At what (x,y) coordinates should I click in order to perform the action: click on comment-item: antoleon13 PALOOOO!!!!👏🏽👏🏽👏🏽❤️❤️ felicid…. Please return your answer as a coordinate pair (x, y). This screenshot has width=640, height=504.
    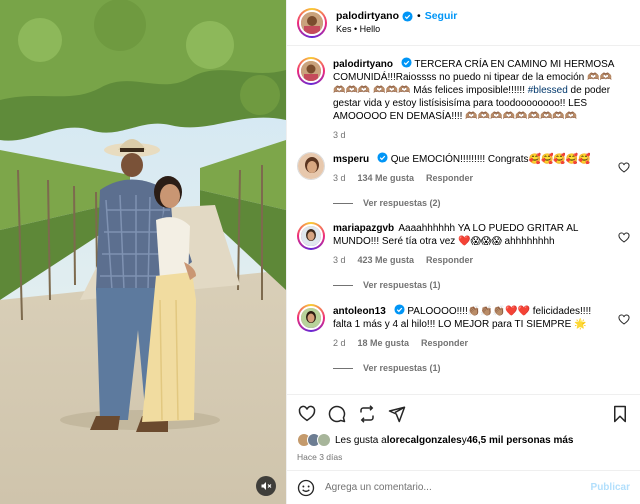
    Looking at the image, I should click on (463, 327).